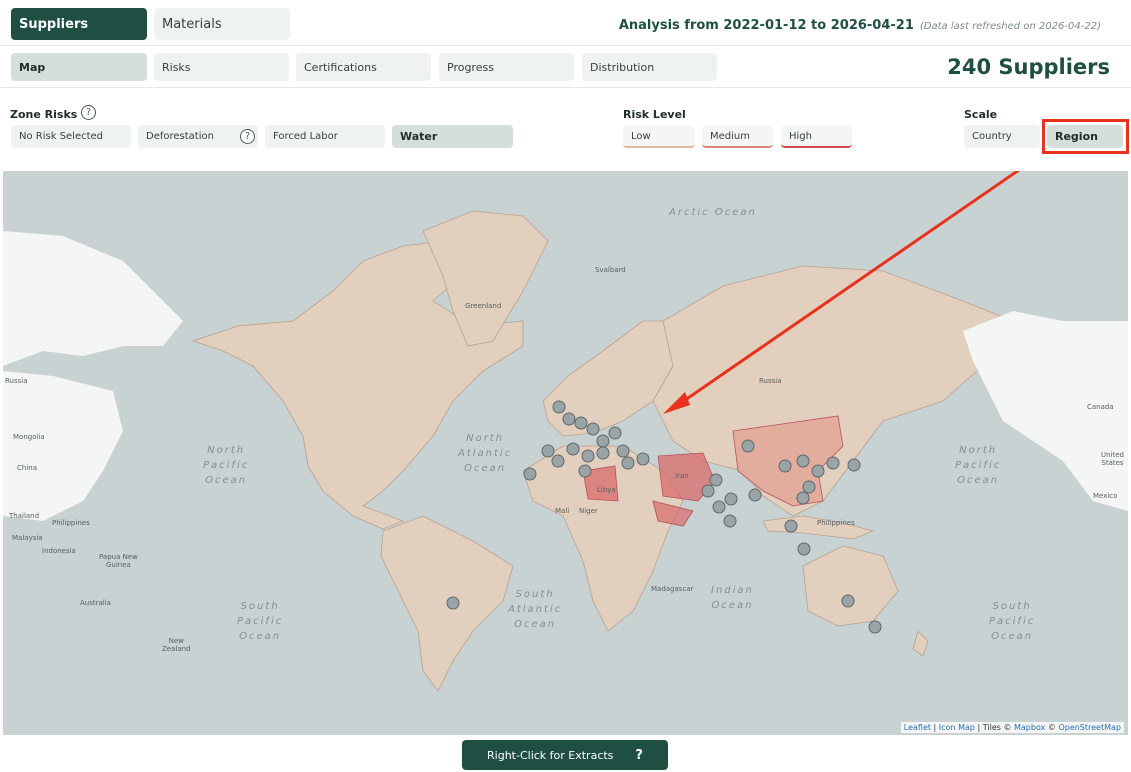 The width and height of the screenshot is (1131, 772). Describe the element at coordinates (452, 136) in the screenshot. I see `option-water: Water` at that location.